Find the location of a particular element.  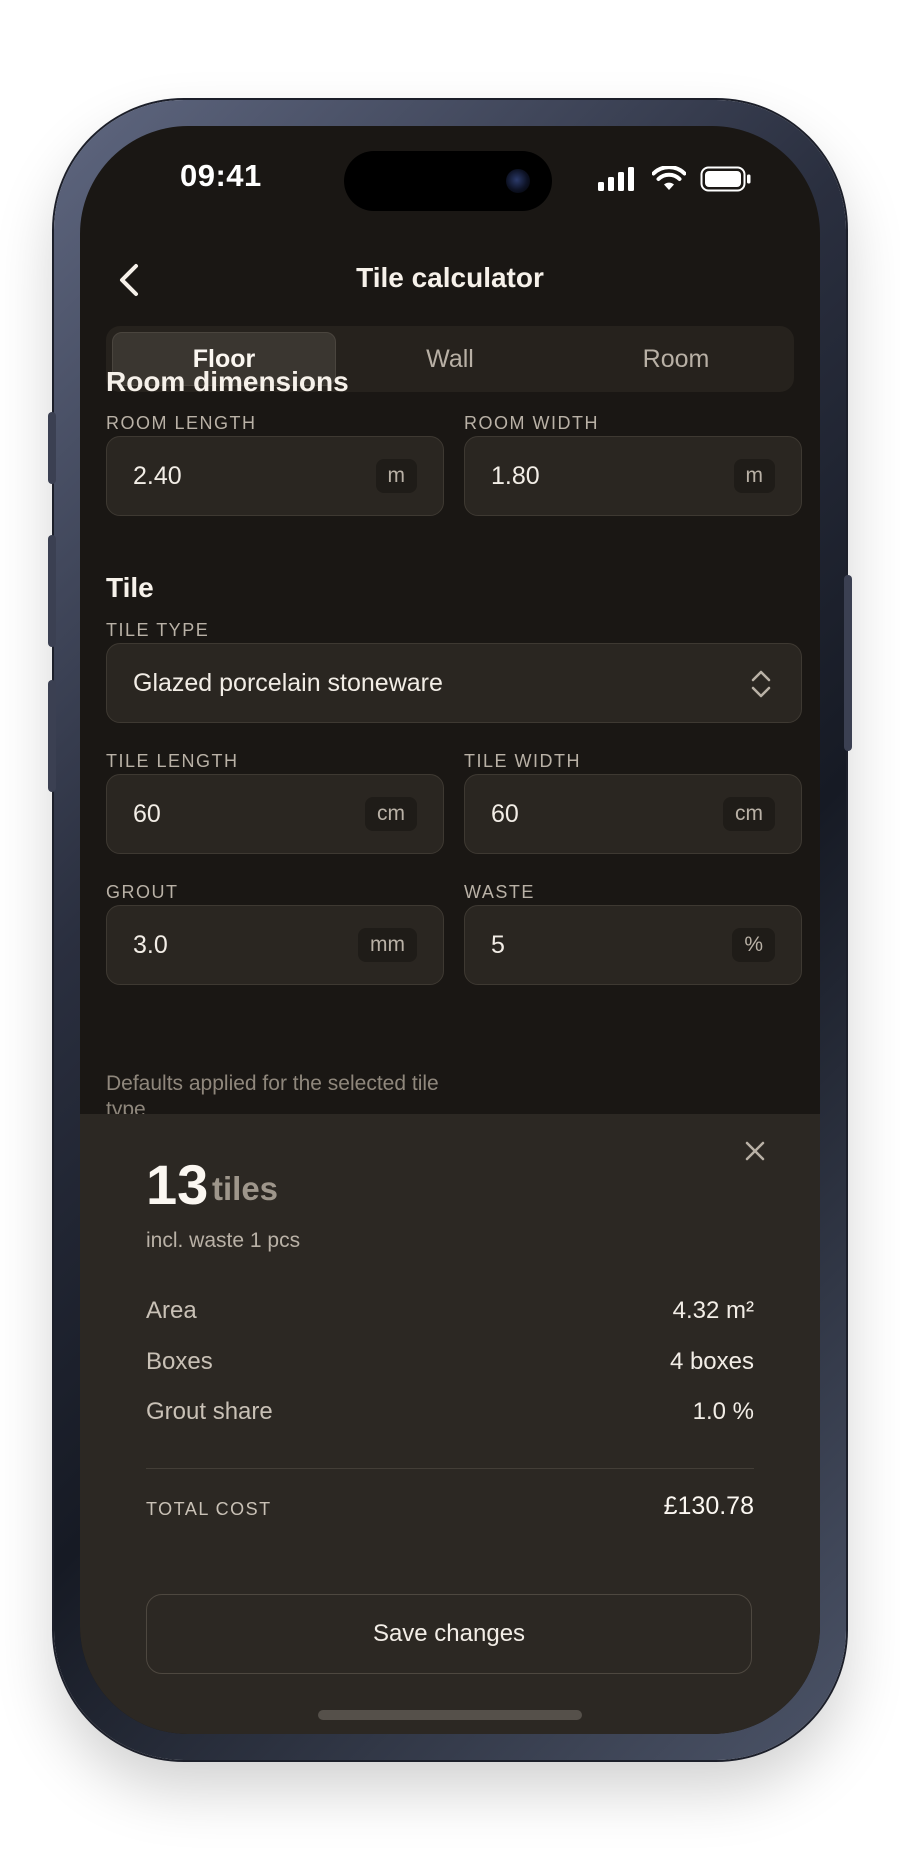

chevron-updown-icon is located at coordinates (761, 684).